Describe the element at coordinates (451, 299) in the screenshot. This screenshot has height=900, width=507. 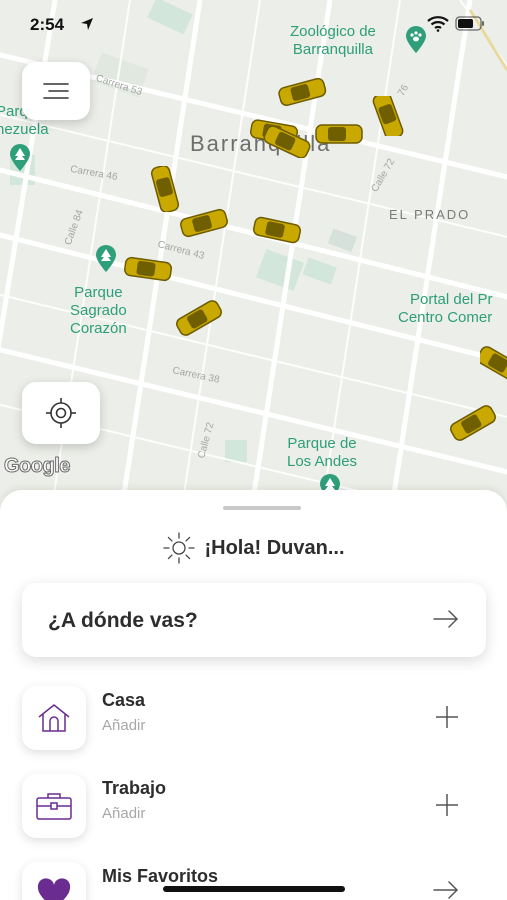
I see `poi-label-line: Portal del Pr` at that location.